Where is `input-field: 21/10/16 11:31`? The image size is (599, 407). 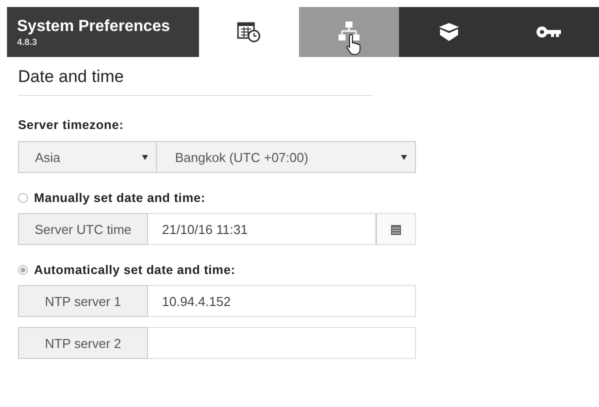 input-field: 21/10/16 11:31 is located at coordinates (262, 229).